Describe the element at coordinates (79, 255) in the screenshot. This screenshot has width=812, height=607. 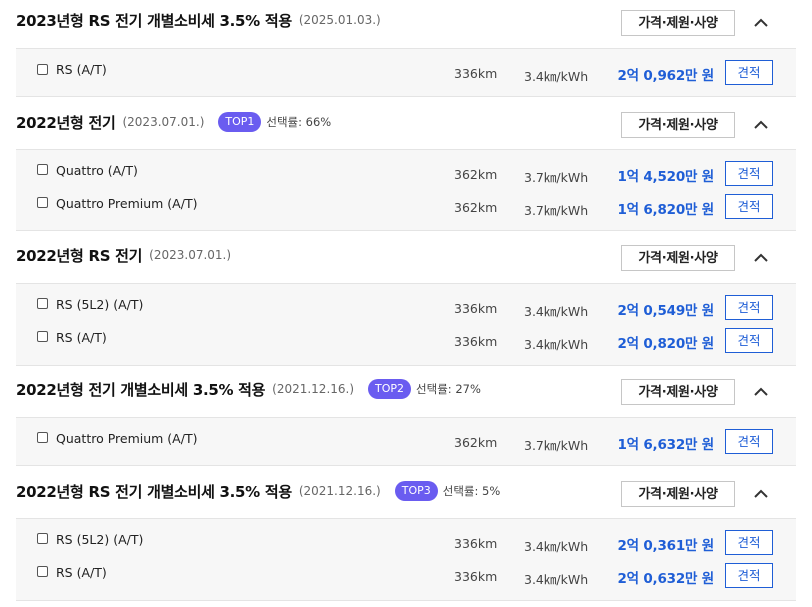
I see `section-title: 2022년형 RS 전기` at that location.